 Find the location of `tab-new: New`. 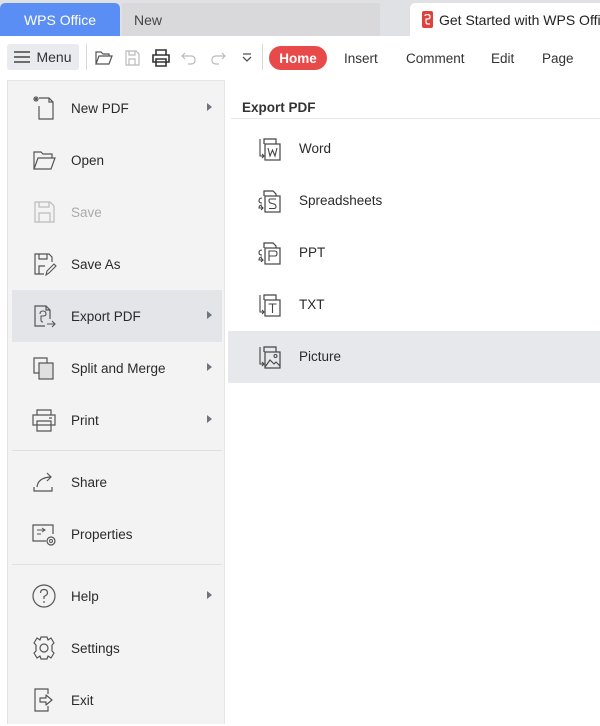

tab-new: New is located at coordinates (251, 19).